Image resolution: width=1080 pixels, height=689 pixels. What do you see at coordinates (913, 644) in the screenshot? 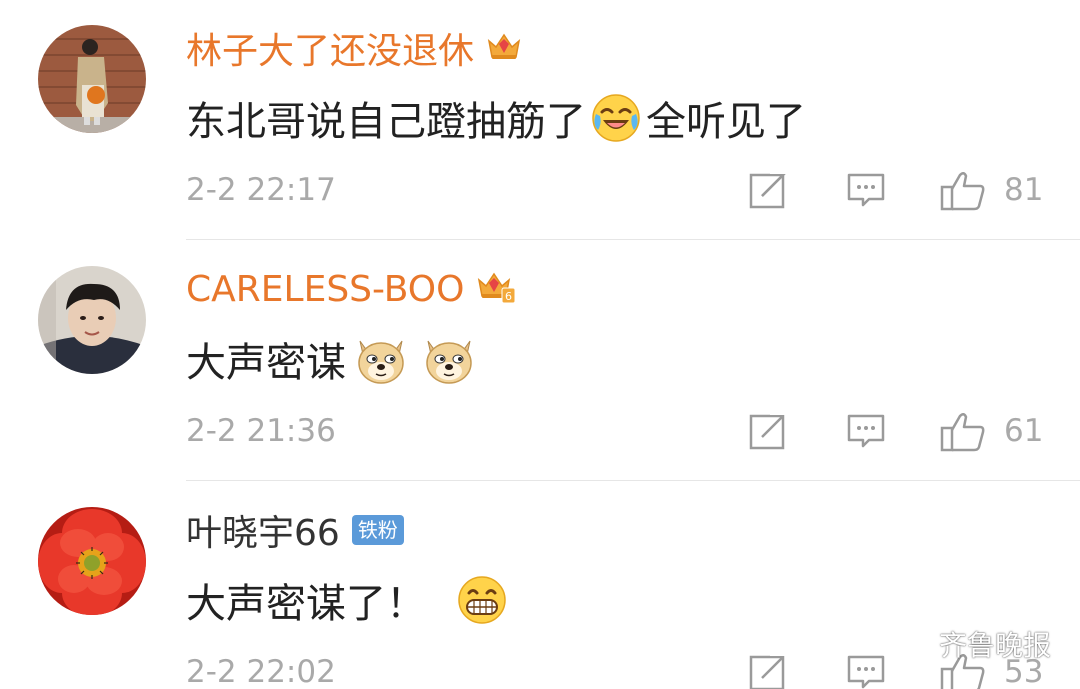
I see `wechat-icon` at bounding box center [913, 644].